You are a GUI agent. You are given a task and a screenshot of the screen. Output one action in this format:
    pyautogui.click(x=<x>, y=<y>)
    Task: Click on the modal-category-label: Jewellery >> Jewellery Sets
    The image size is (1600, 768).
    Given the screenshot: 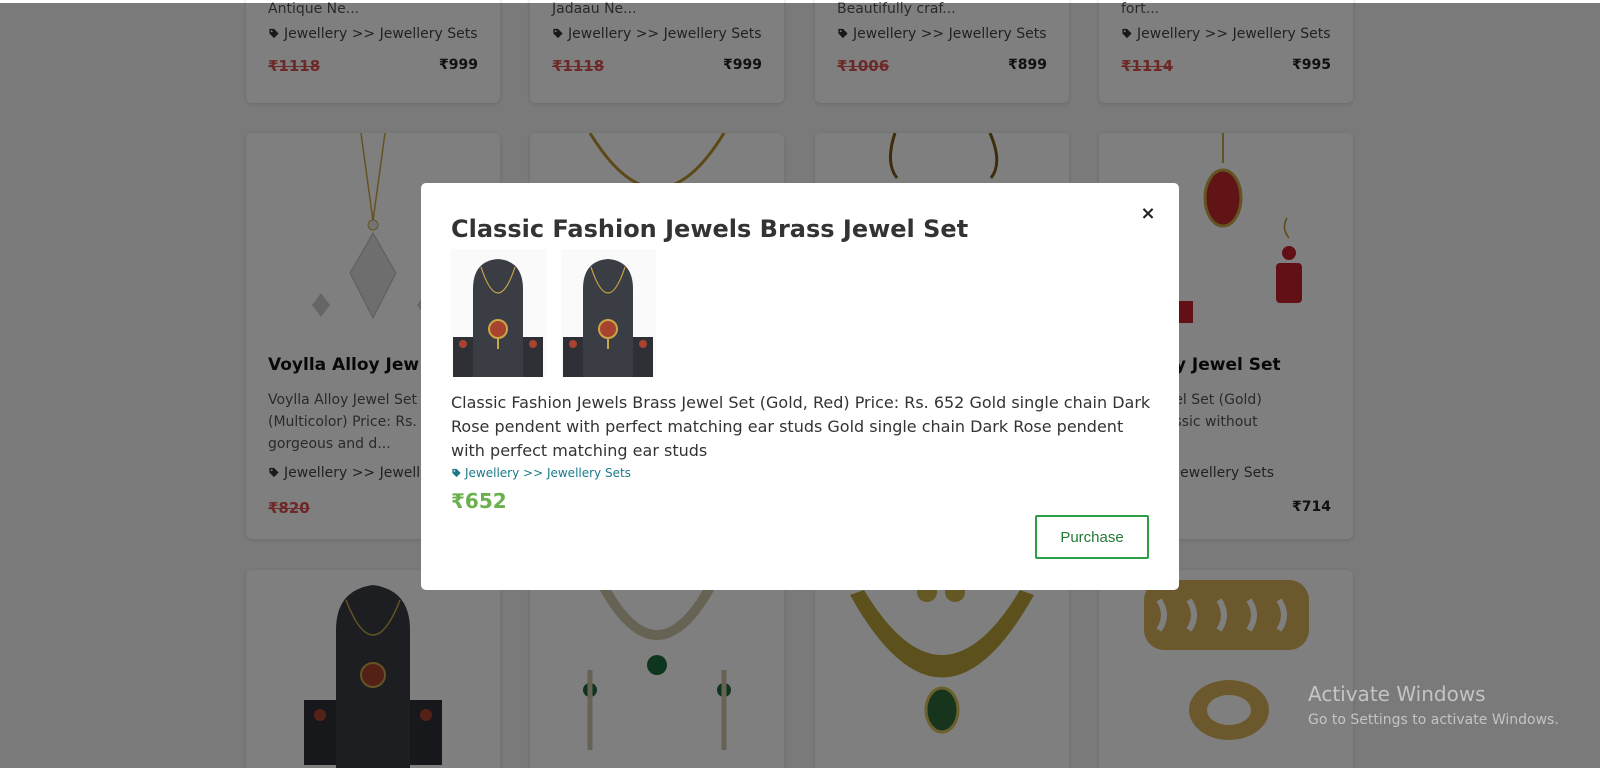 What is the action you would take?
    pyautogui.click(x=548, y=473)
    